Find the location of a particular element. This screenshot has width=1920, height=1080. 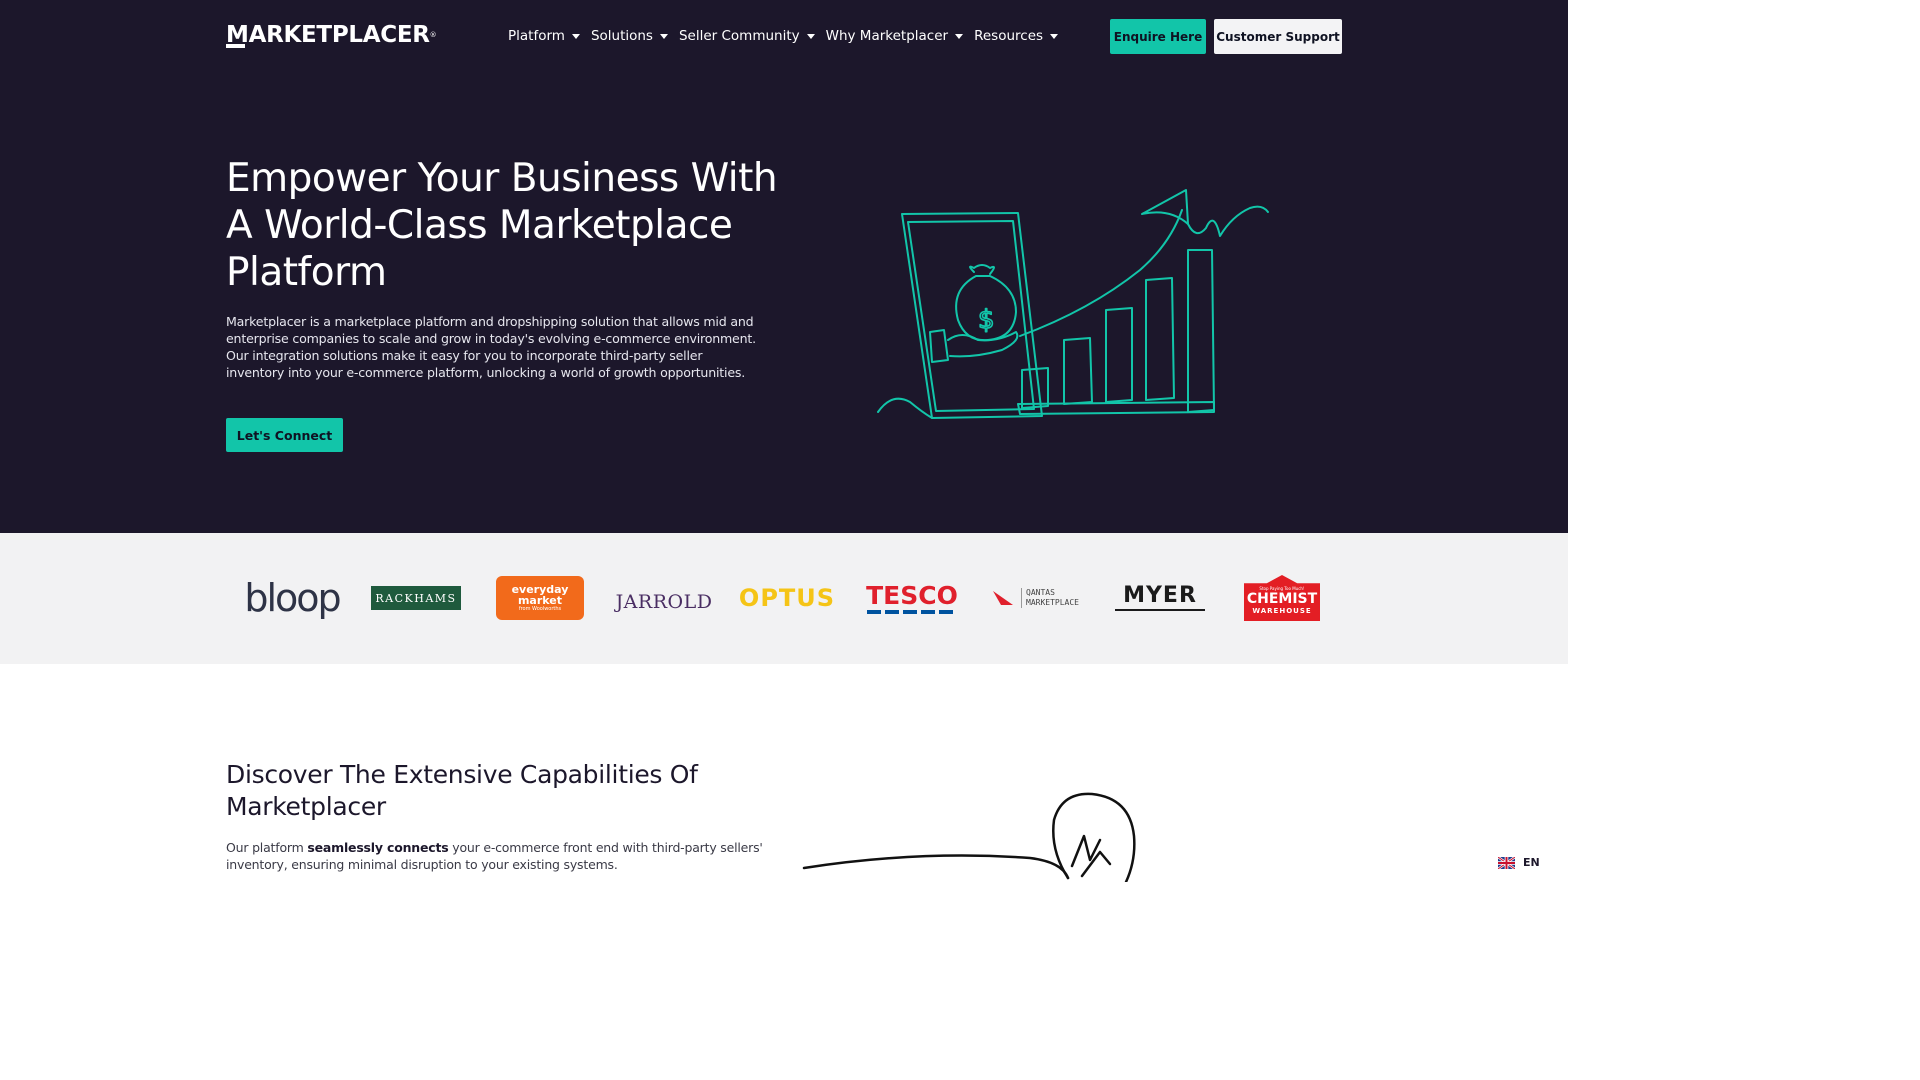

qantas-text: QANTAS MARKETPLACE is located at coordinates (1050, 598).